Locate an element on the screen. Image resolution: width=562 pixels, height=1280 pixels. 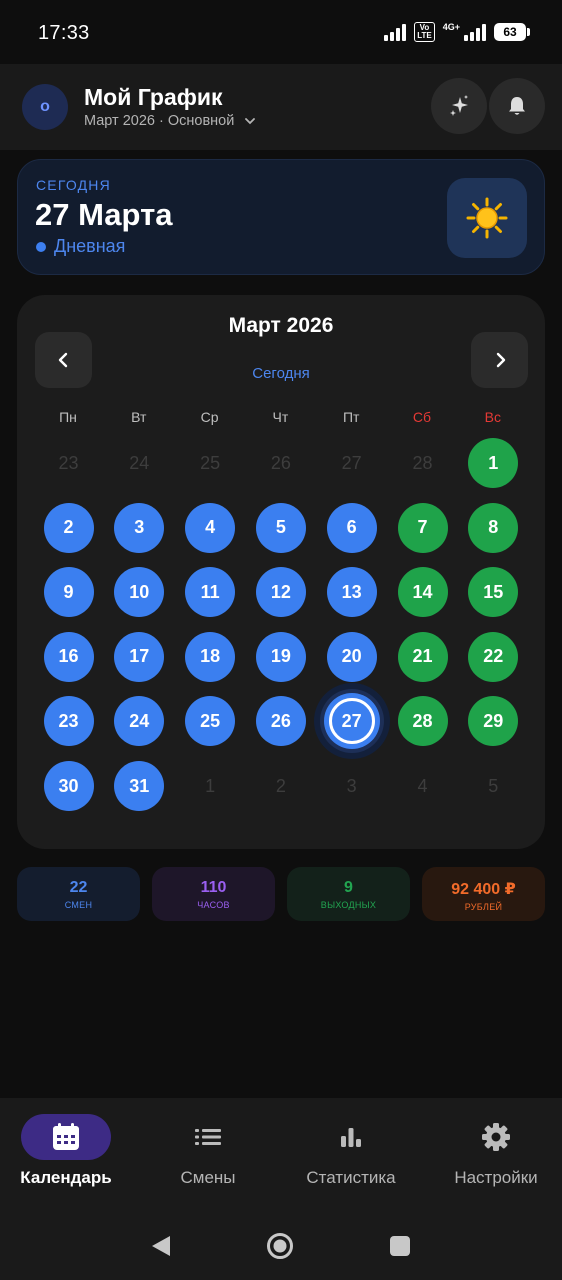
network-type: 4G+ is located at coordinates (451, 26).